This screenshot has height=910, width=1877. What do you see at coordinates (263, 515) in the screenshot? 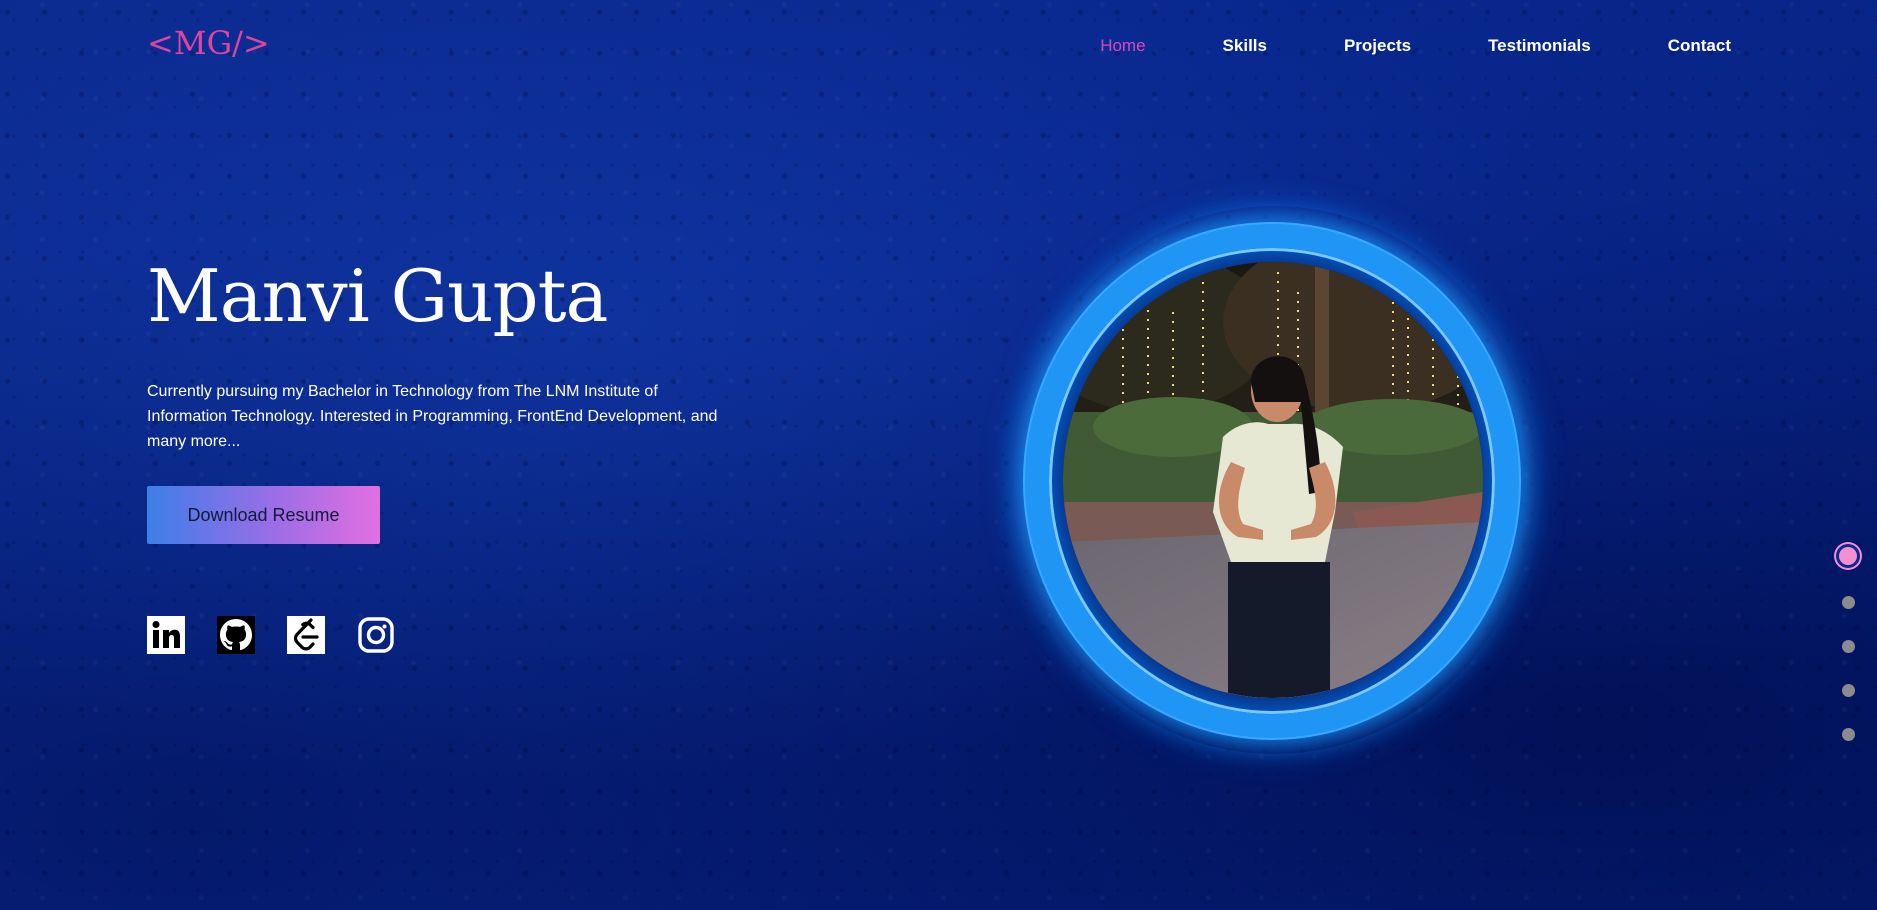
I see `download-resume-button: Download Resume` at bounding box center [263, 515].